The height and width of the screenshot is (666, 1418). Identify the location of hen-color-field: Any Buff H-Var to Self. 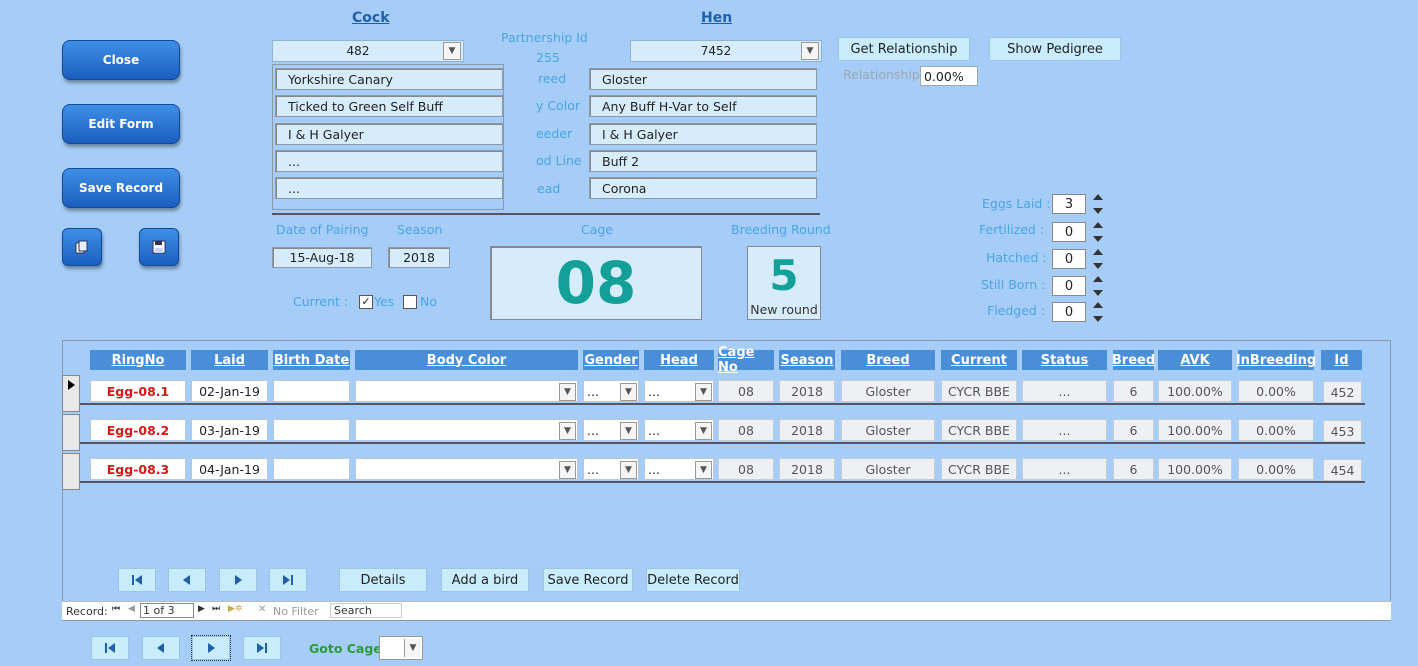
(703, 106).